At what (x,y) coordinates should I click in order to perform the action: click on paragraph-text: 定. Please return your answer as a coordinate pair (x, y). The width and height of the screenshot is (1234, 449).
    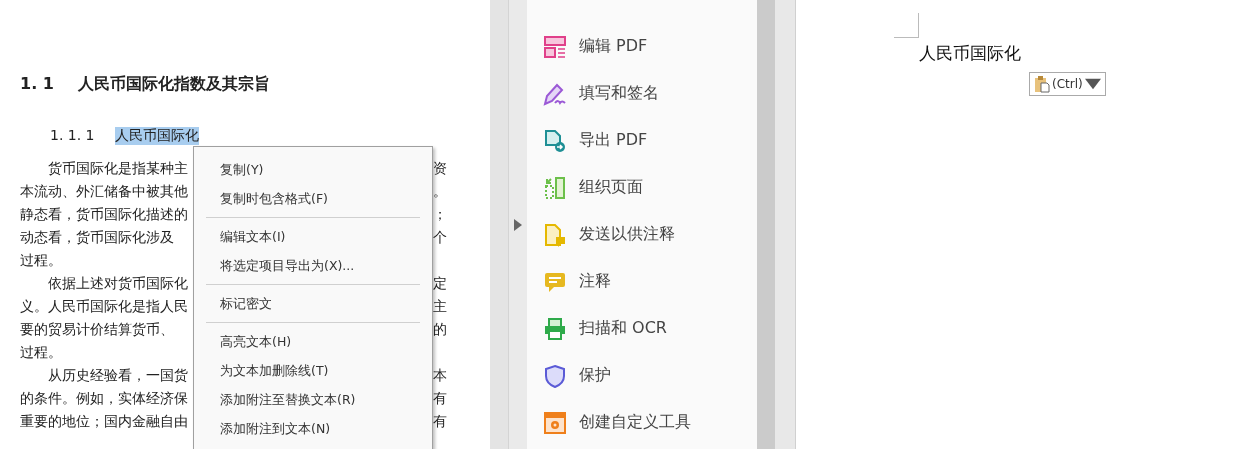
    Looking at the image, I should click on (440, 283).